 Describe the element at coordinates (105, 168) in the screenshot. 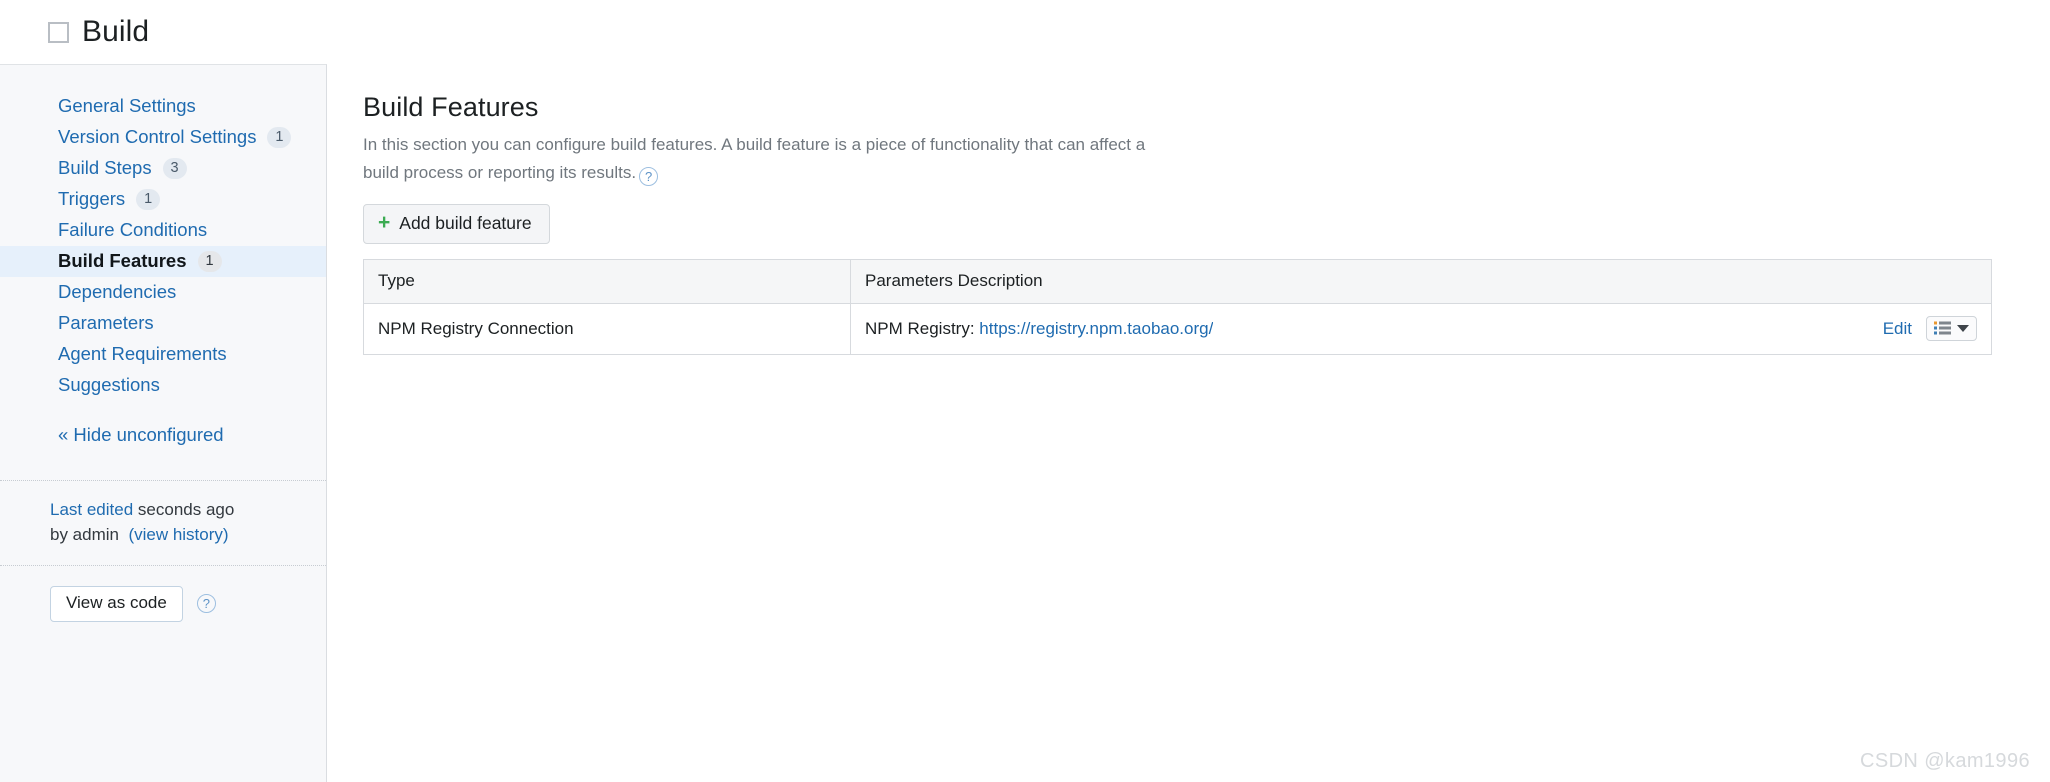

I see `sidebar-item-label: Build Steps` at that location.